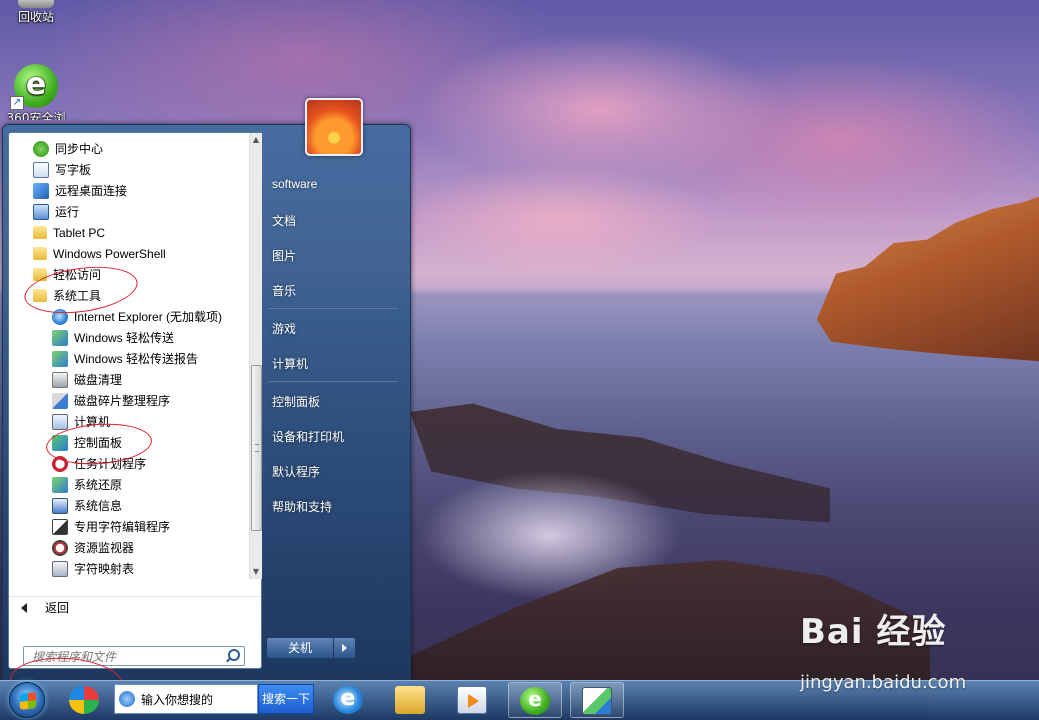 This screenshot has height=720, width=1039. I want to click on char-editor-icon, so click(60, 526).